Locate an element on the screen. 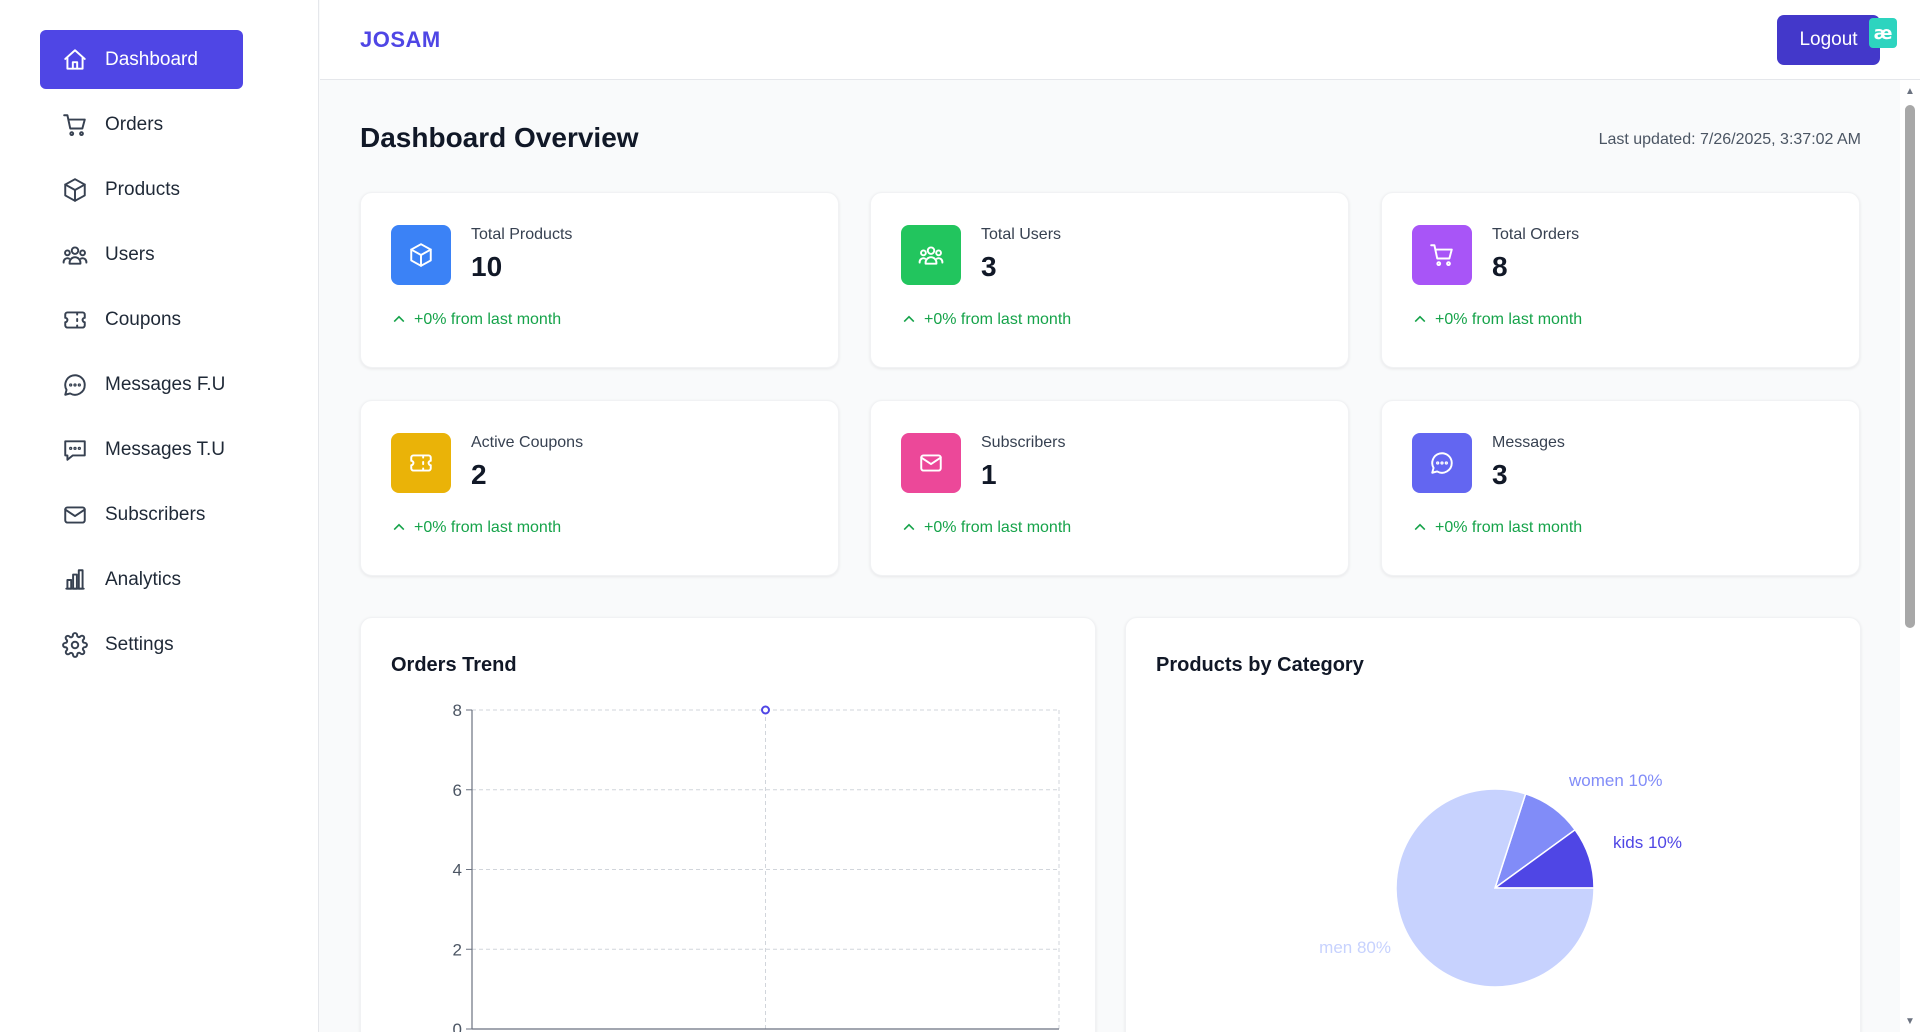 The image size is (1920, 1032). sidebar-item-label: Subscribers is located at coordinates (155, 514).